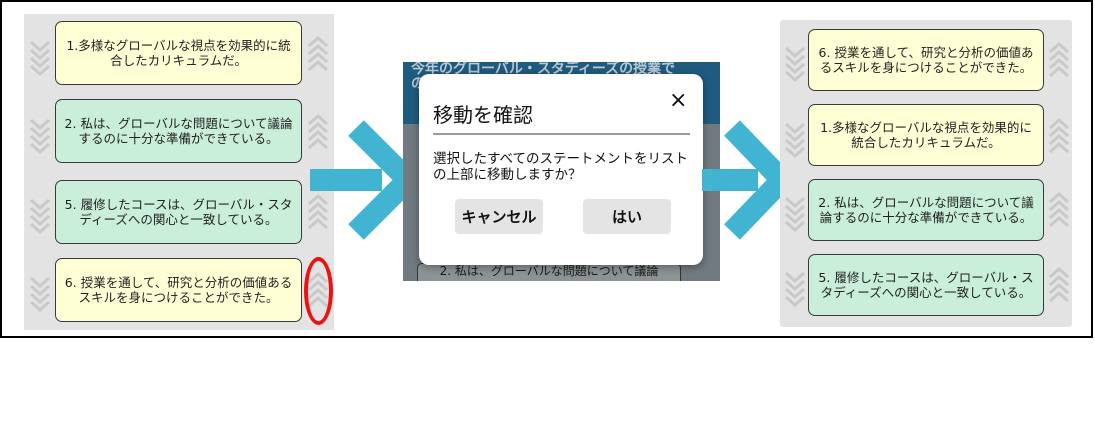 This screenshot has height=438, width=1095. Describe the element at coordinates (627, 216) in the screenshot. I see `confirm-button: はい` at that location.